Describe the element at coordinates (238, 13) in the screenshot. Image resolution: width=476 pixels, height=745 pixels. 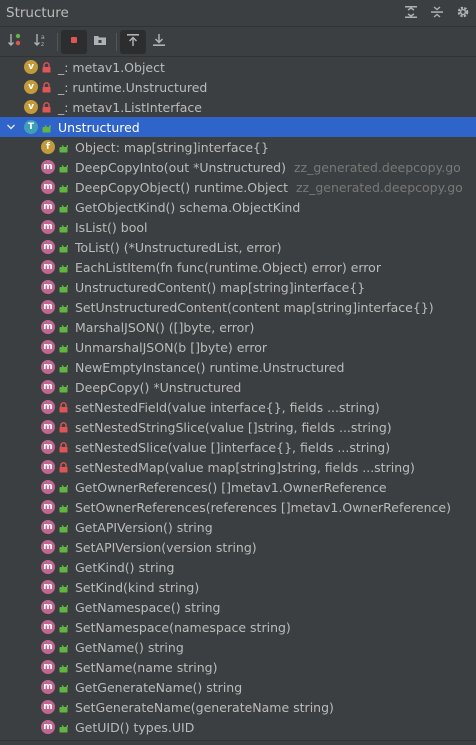
I see `structure-panel-header: Structure` at that location.